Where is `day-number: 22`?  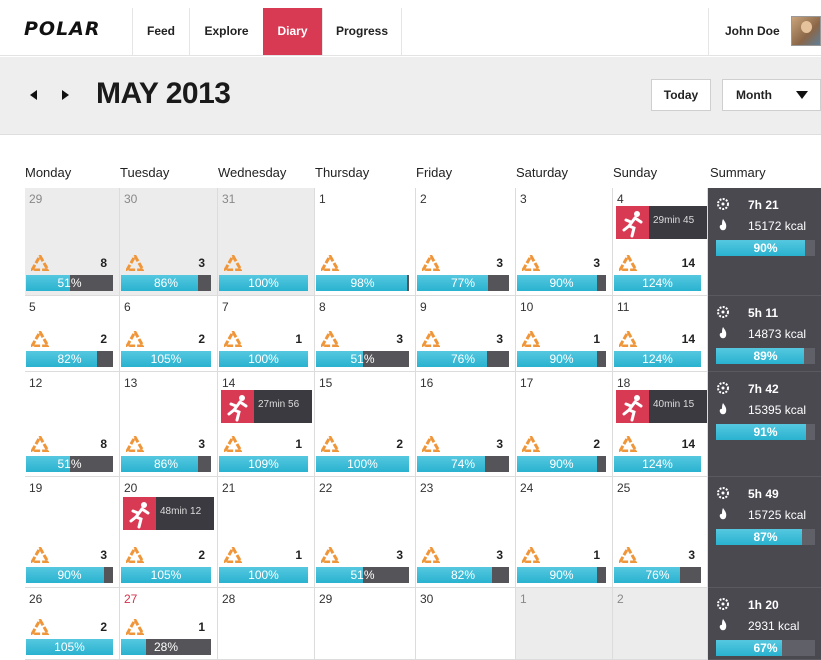
day-number: 22 is located at coordinates (326, 488).